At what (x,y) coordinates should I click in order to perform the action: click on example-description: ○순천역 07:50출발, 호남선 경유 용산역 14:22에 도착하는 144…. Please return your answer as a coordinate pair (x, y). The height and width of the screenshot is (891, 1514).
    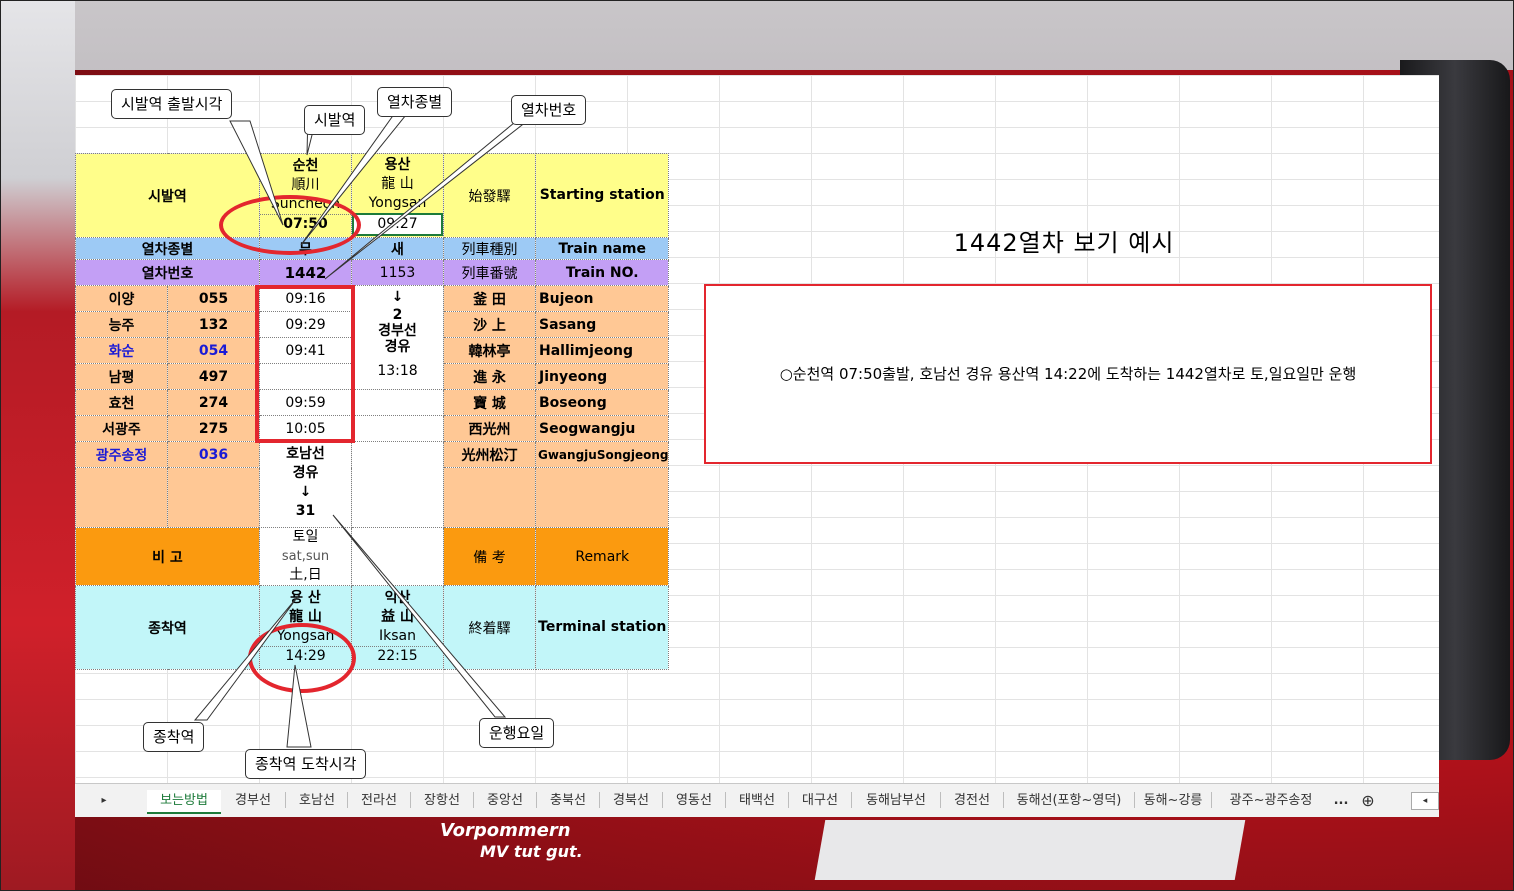
    Looking at the image, I should click on (1068, 373).